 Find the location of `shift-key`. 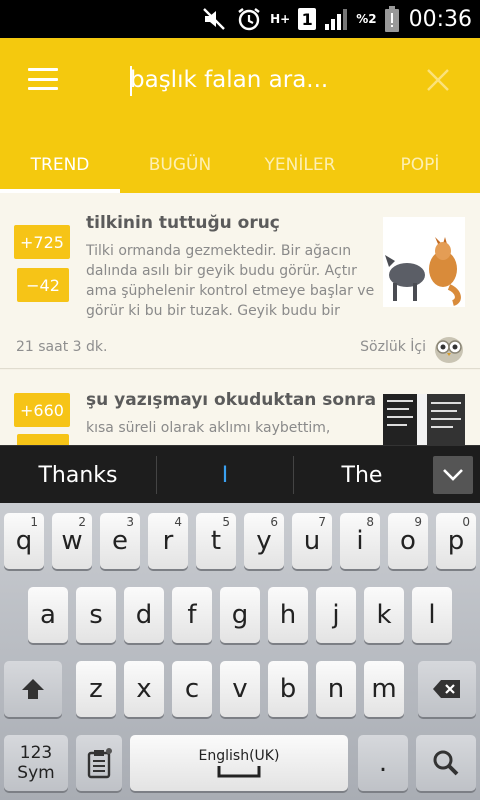

shift-key is located at coordinates (33, 689).